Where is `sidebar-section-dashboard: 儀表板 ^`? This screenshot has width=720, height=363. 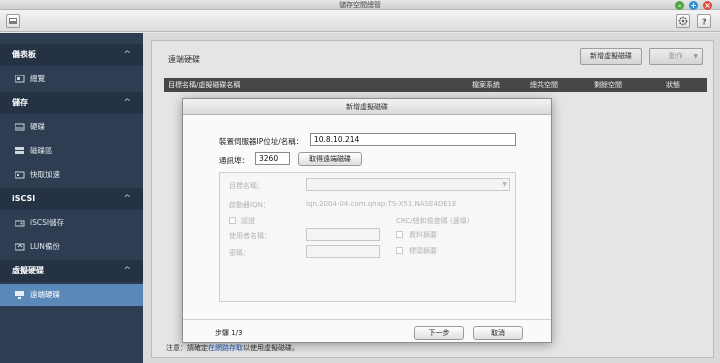
sidebar-section-dashboard: 儀表板 ^ is located at coordinates (71, 55).